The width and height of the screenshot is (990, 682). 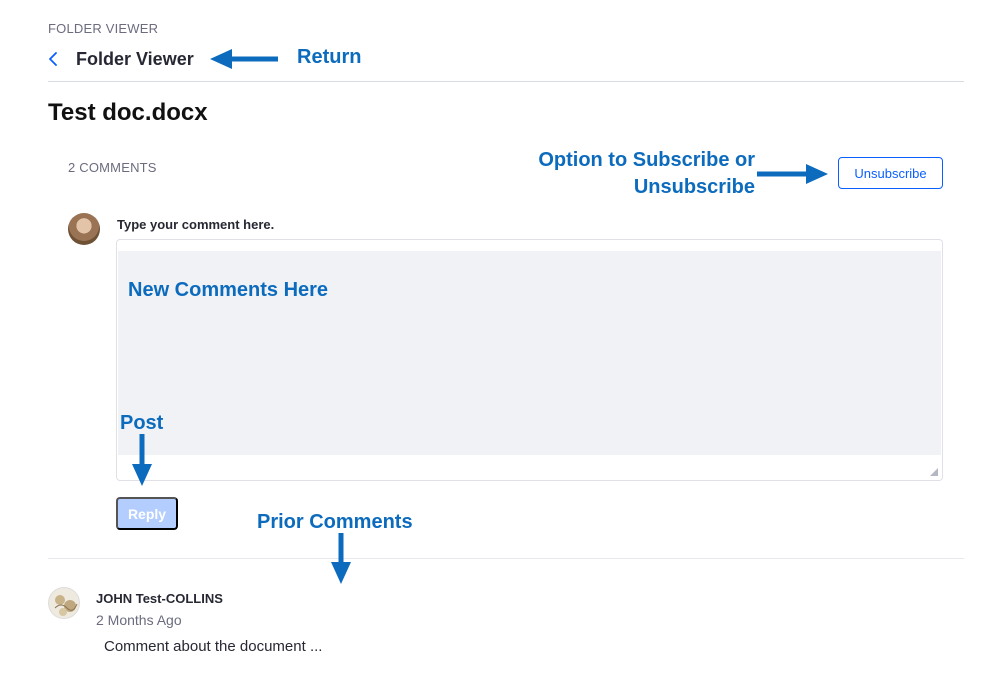 I want to click on comment-timestamp: 2 Months Ago, so click(x=139, y=620).